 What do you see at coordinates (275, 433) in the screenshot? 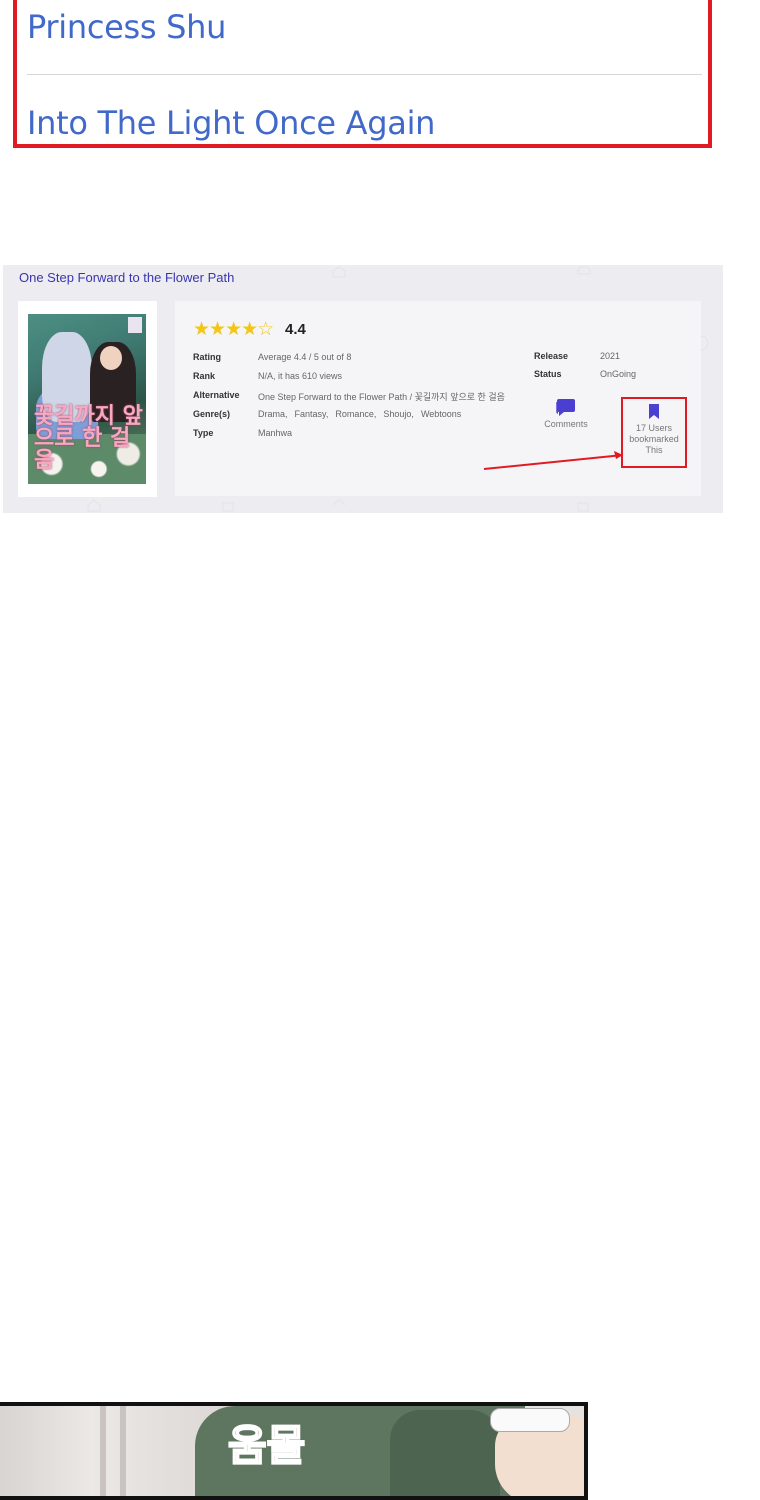
I see `type-value: Manhwa` at bounding box center [275, 433].